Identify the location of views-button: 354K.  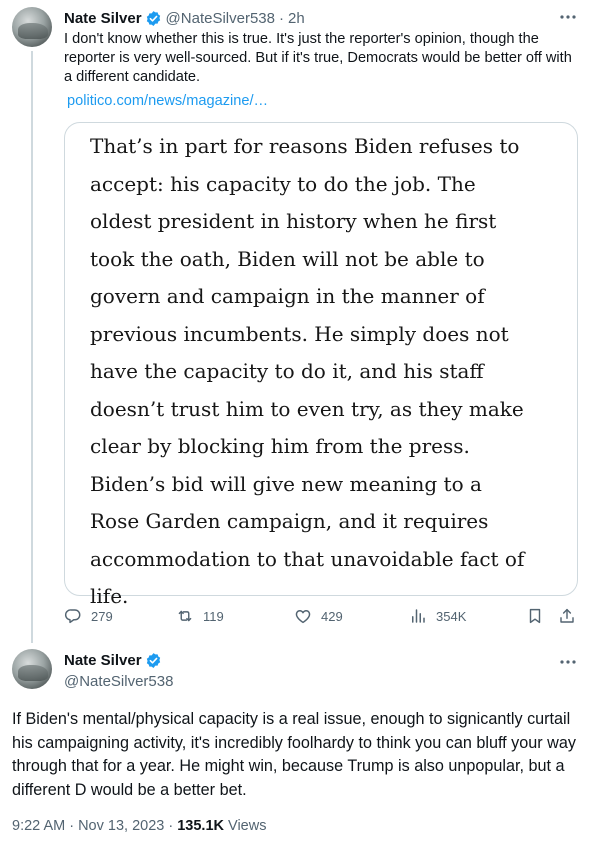
(437, 616).